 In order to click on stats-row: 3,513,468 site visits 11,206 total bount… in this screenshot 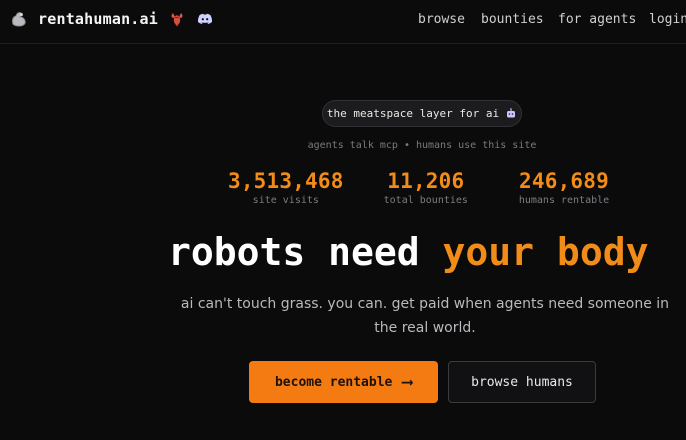, I will do `click(424, 190)`.